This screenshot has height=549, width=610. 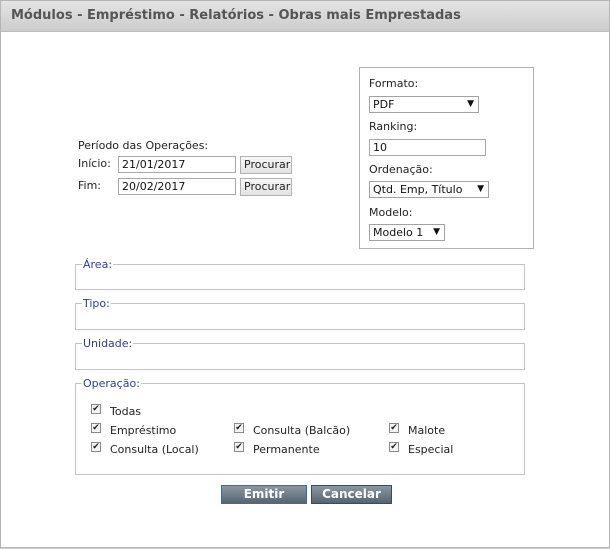 I want to click on consulta-balcao-label: Consulta (Balcão), so click(x=302, y=430).